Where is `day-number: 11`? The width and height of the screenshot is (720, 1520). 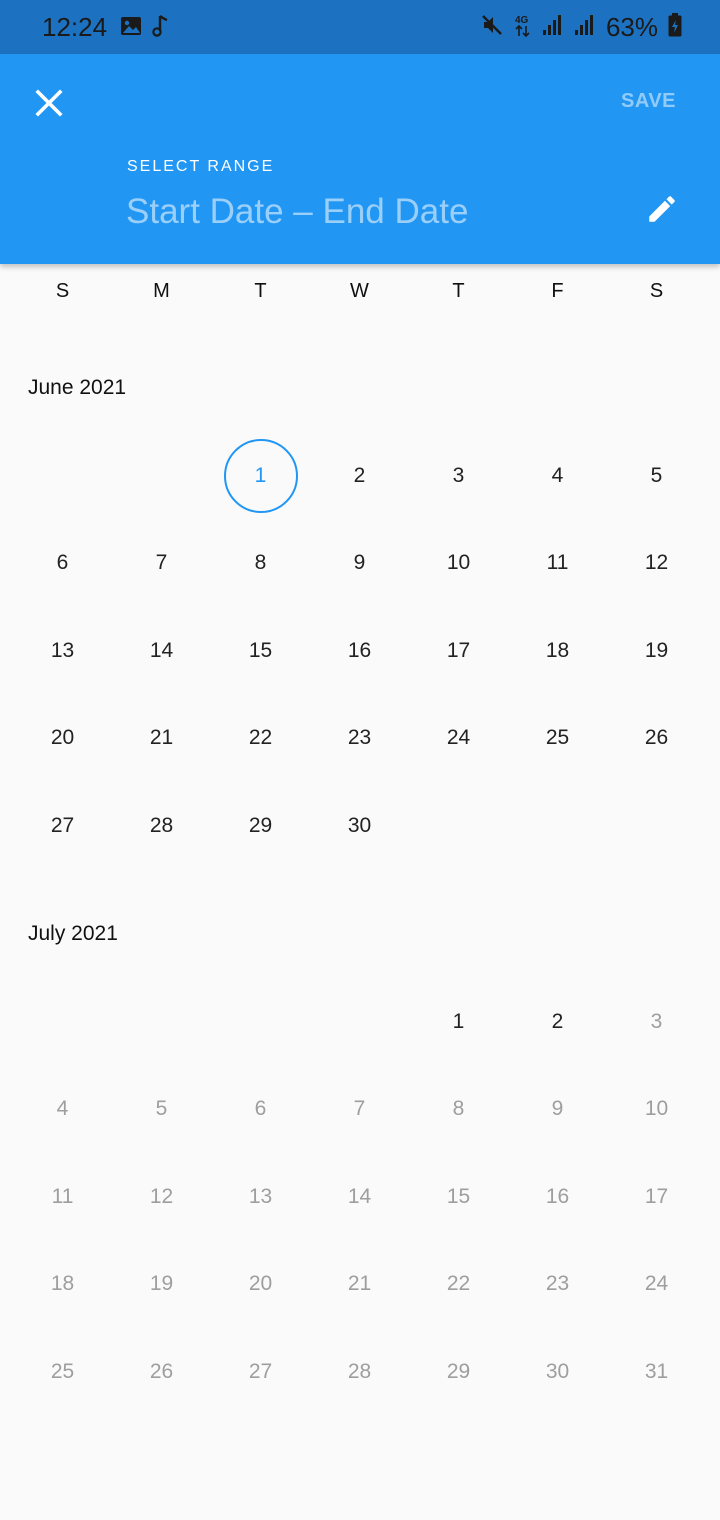
day-number: 11 is located at coordinates (557, 563).